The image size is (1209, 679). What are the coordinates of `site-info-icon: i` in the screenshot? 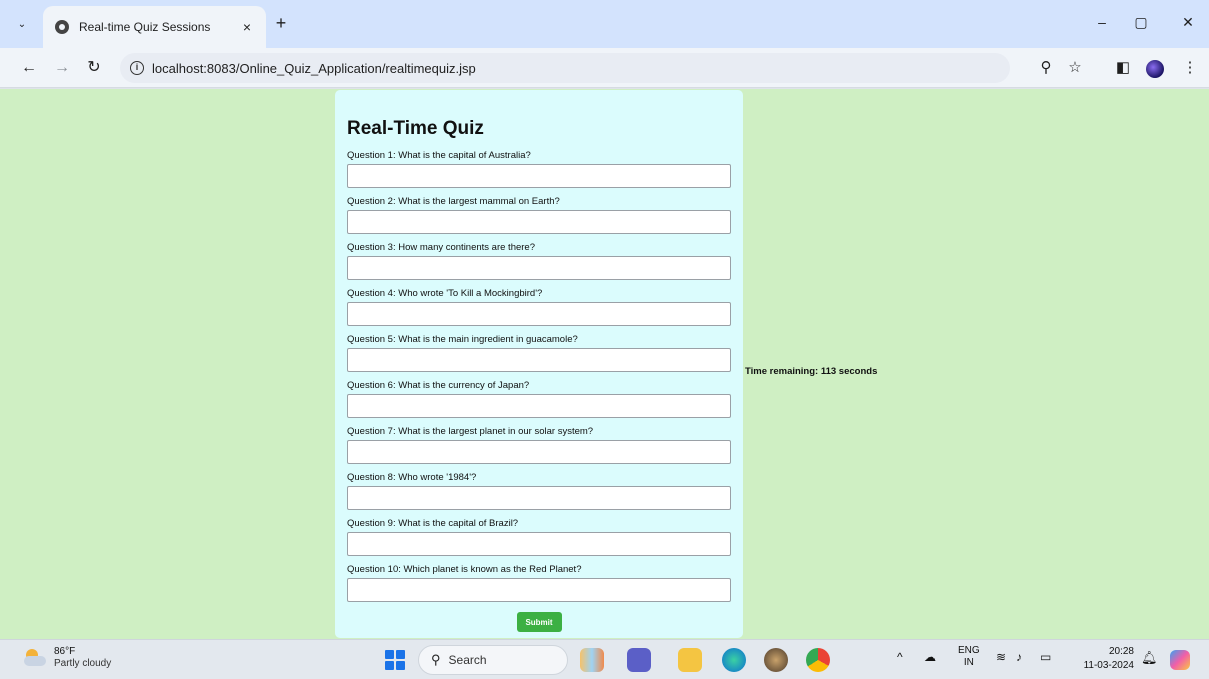 It's located at (137, 68).